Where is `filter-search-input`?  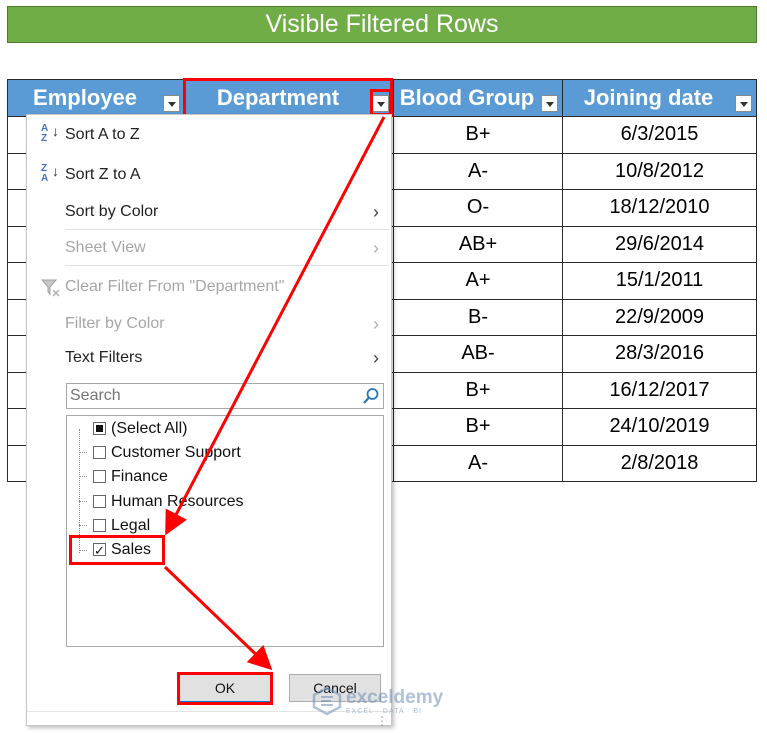
filter-search-input is located at coordinates (209, 396).